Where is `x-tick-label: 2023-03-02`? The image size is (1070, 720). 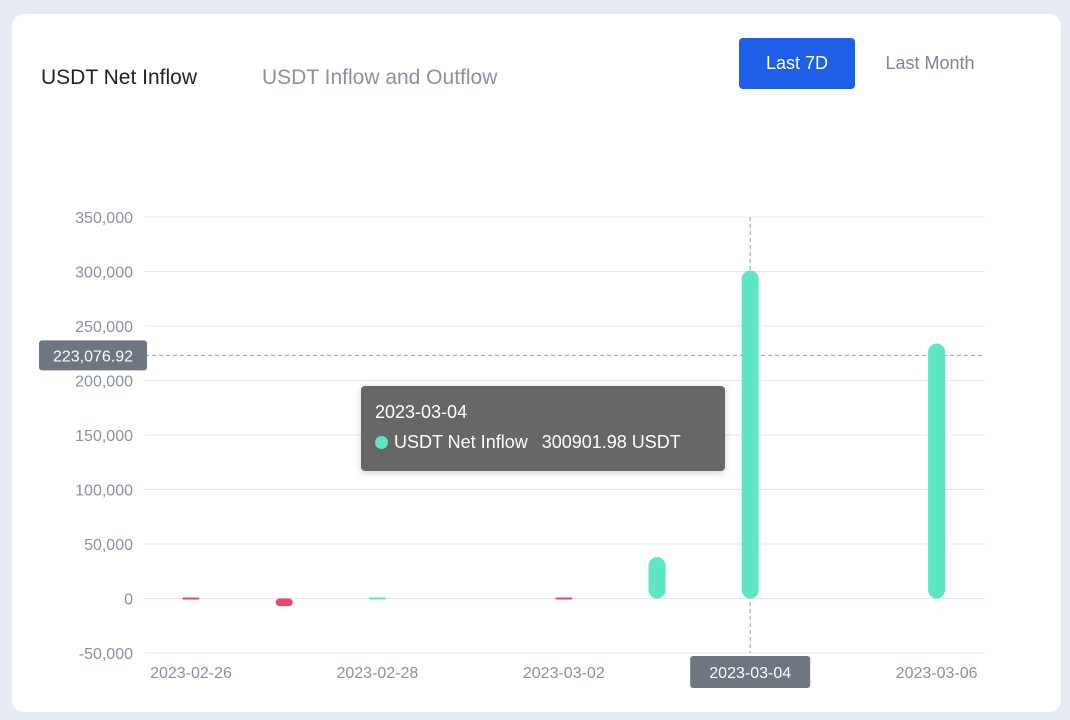 x-tick-label: 2023-03-02 is located at coordinates (564, 673).